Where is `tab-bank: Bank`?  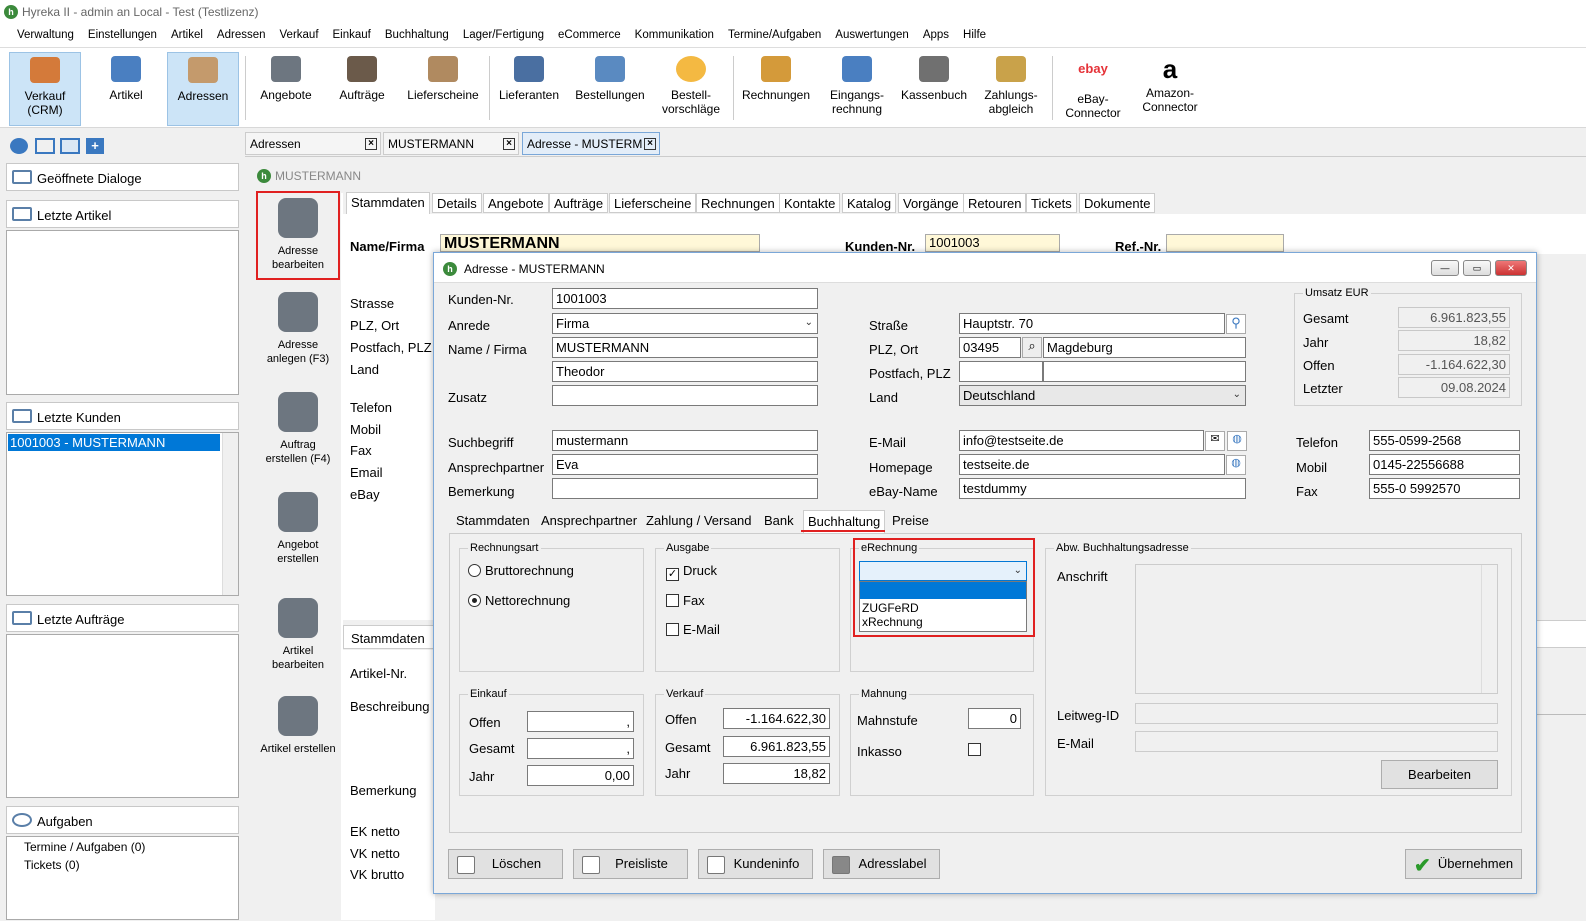 tab-bank: Bank is located at coordinates (779, 521).